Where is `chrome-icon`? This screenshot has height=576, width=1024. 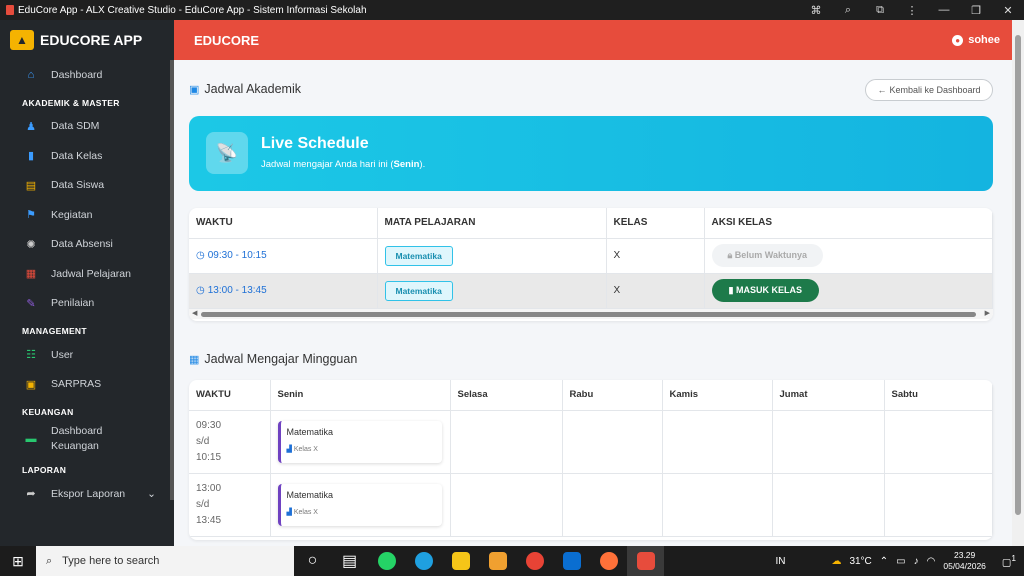
chrome-icon is located at coordinates (534, 561).